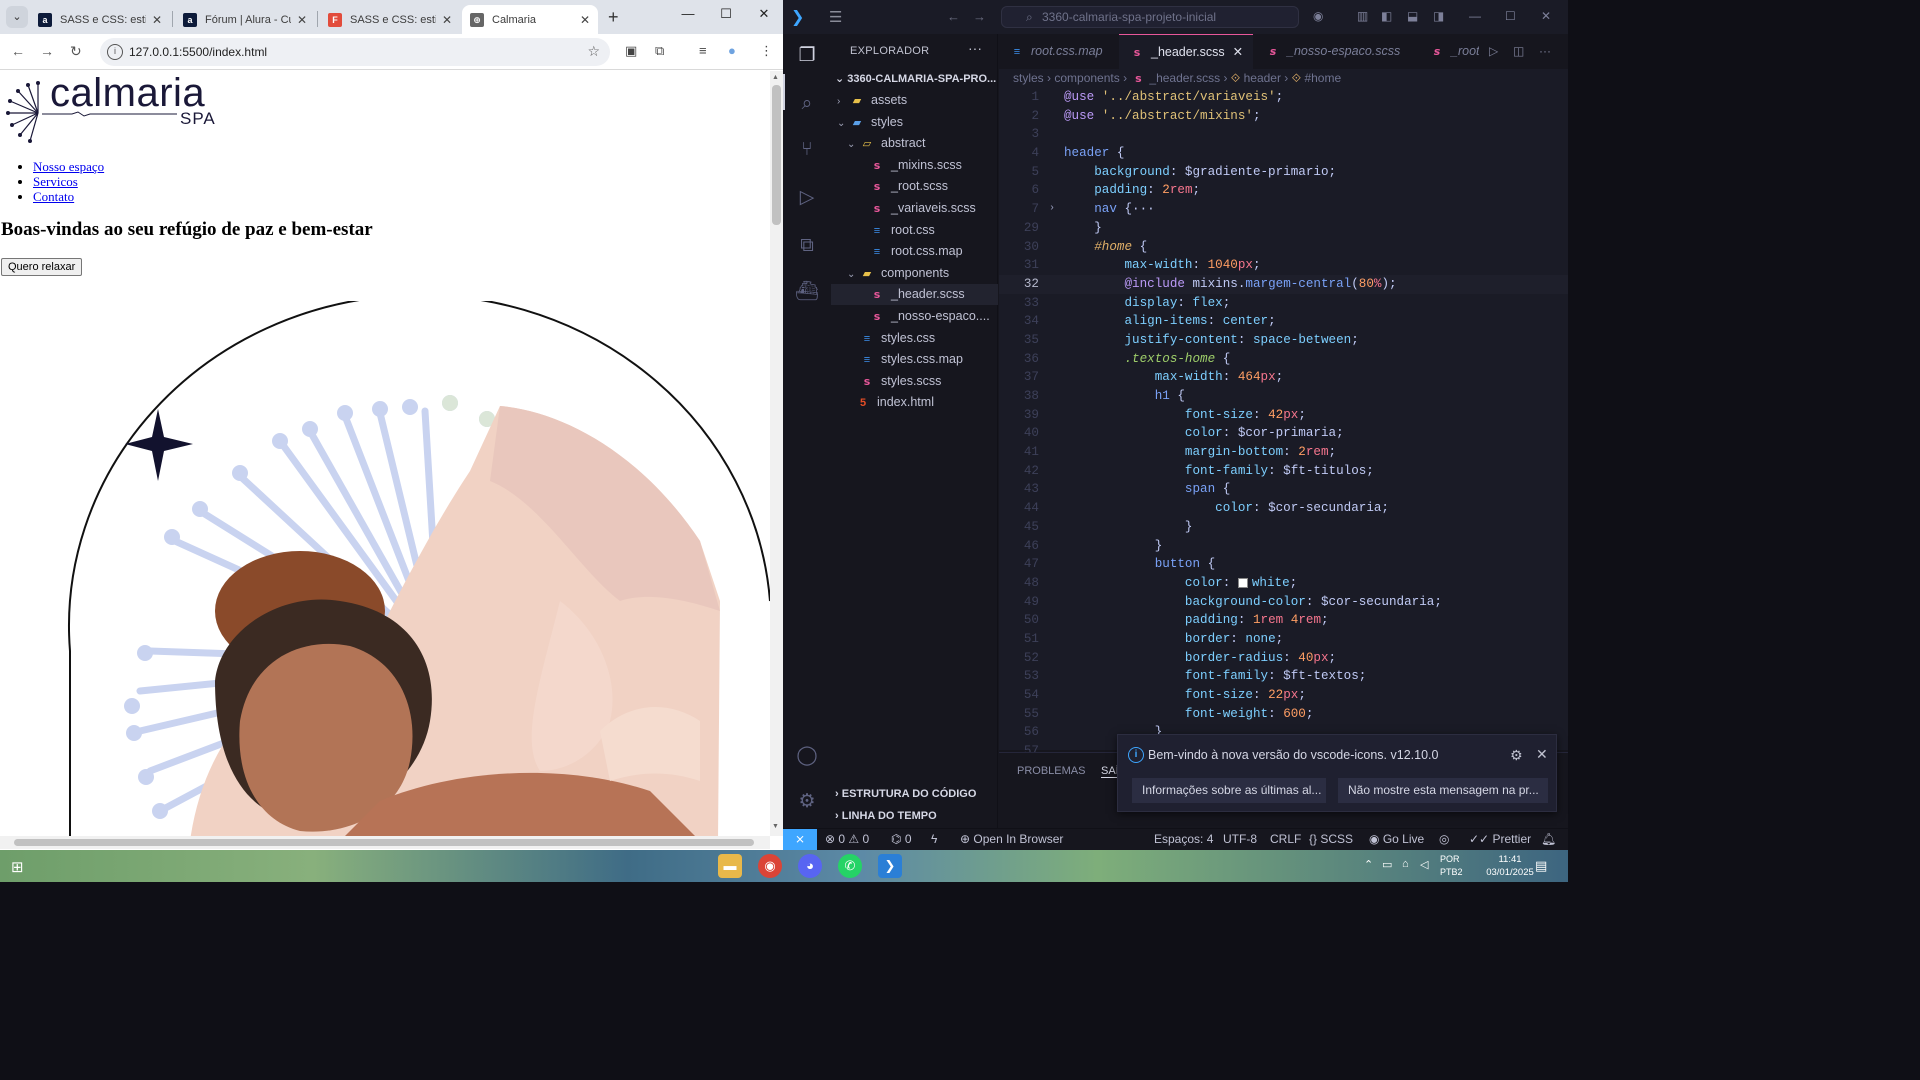  I want to click on panel-tab-problems: PROBLEMAS, so click(1051, 771).